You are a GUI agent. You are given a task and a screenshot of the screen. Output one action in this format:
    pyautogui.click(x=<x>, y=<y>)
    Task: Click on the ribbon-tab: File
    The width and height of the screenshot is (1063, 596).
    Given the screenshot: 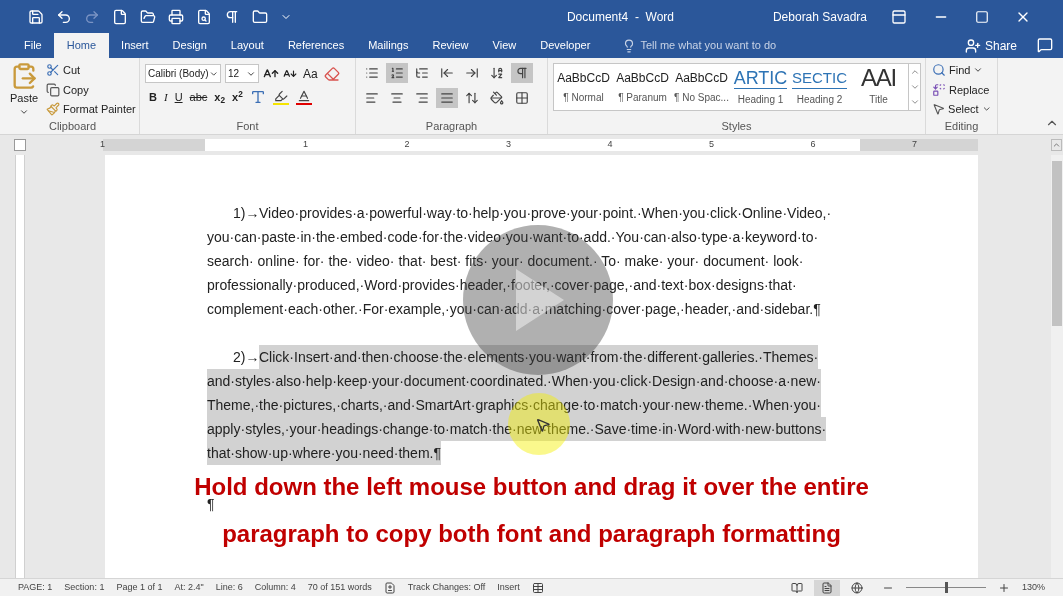 What is the action you would take?
    pyautogui.click(x=33, y=45)
    